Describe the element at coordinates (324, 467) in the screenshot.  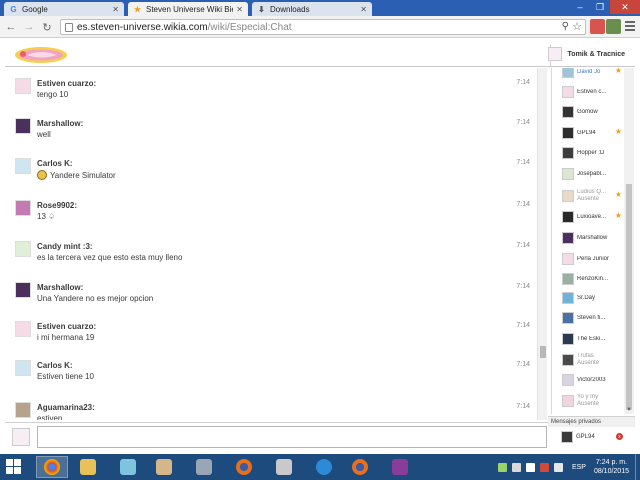
I see `ie-taskbar-button` at that location.